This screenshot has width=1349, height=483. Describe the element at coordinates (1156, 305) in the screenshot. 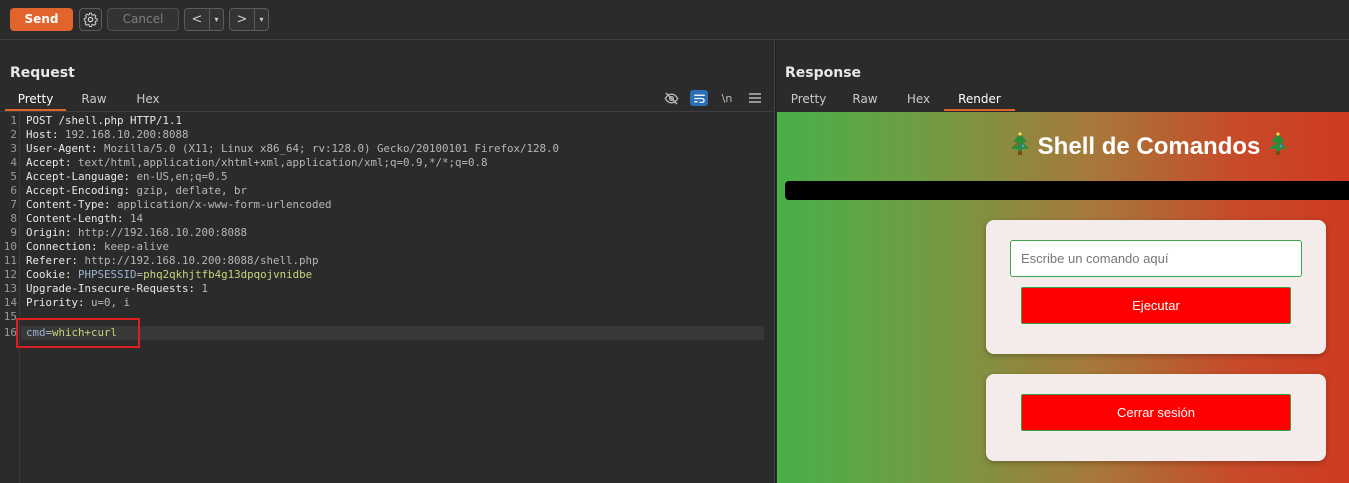

I see `execute-button: Ejecutar` at that location.